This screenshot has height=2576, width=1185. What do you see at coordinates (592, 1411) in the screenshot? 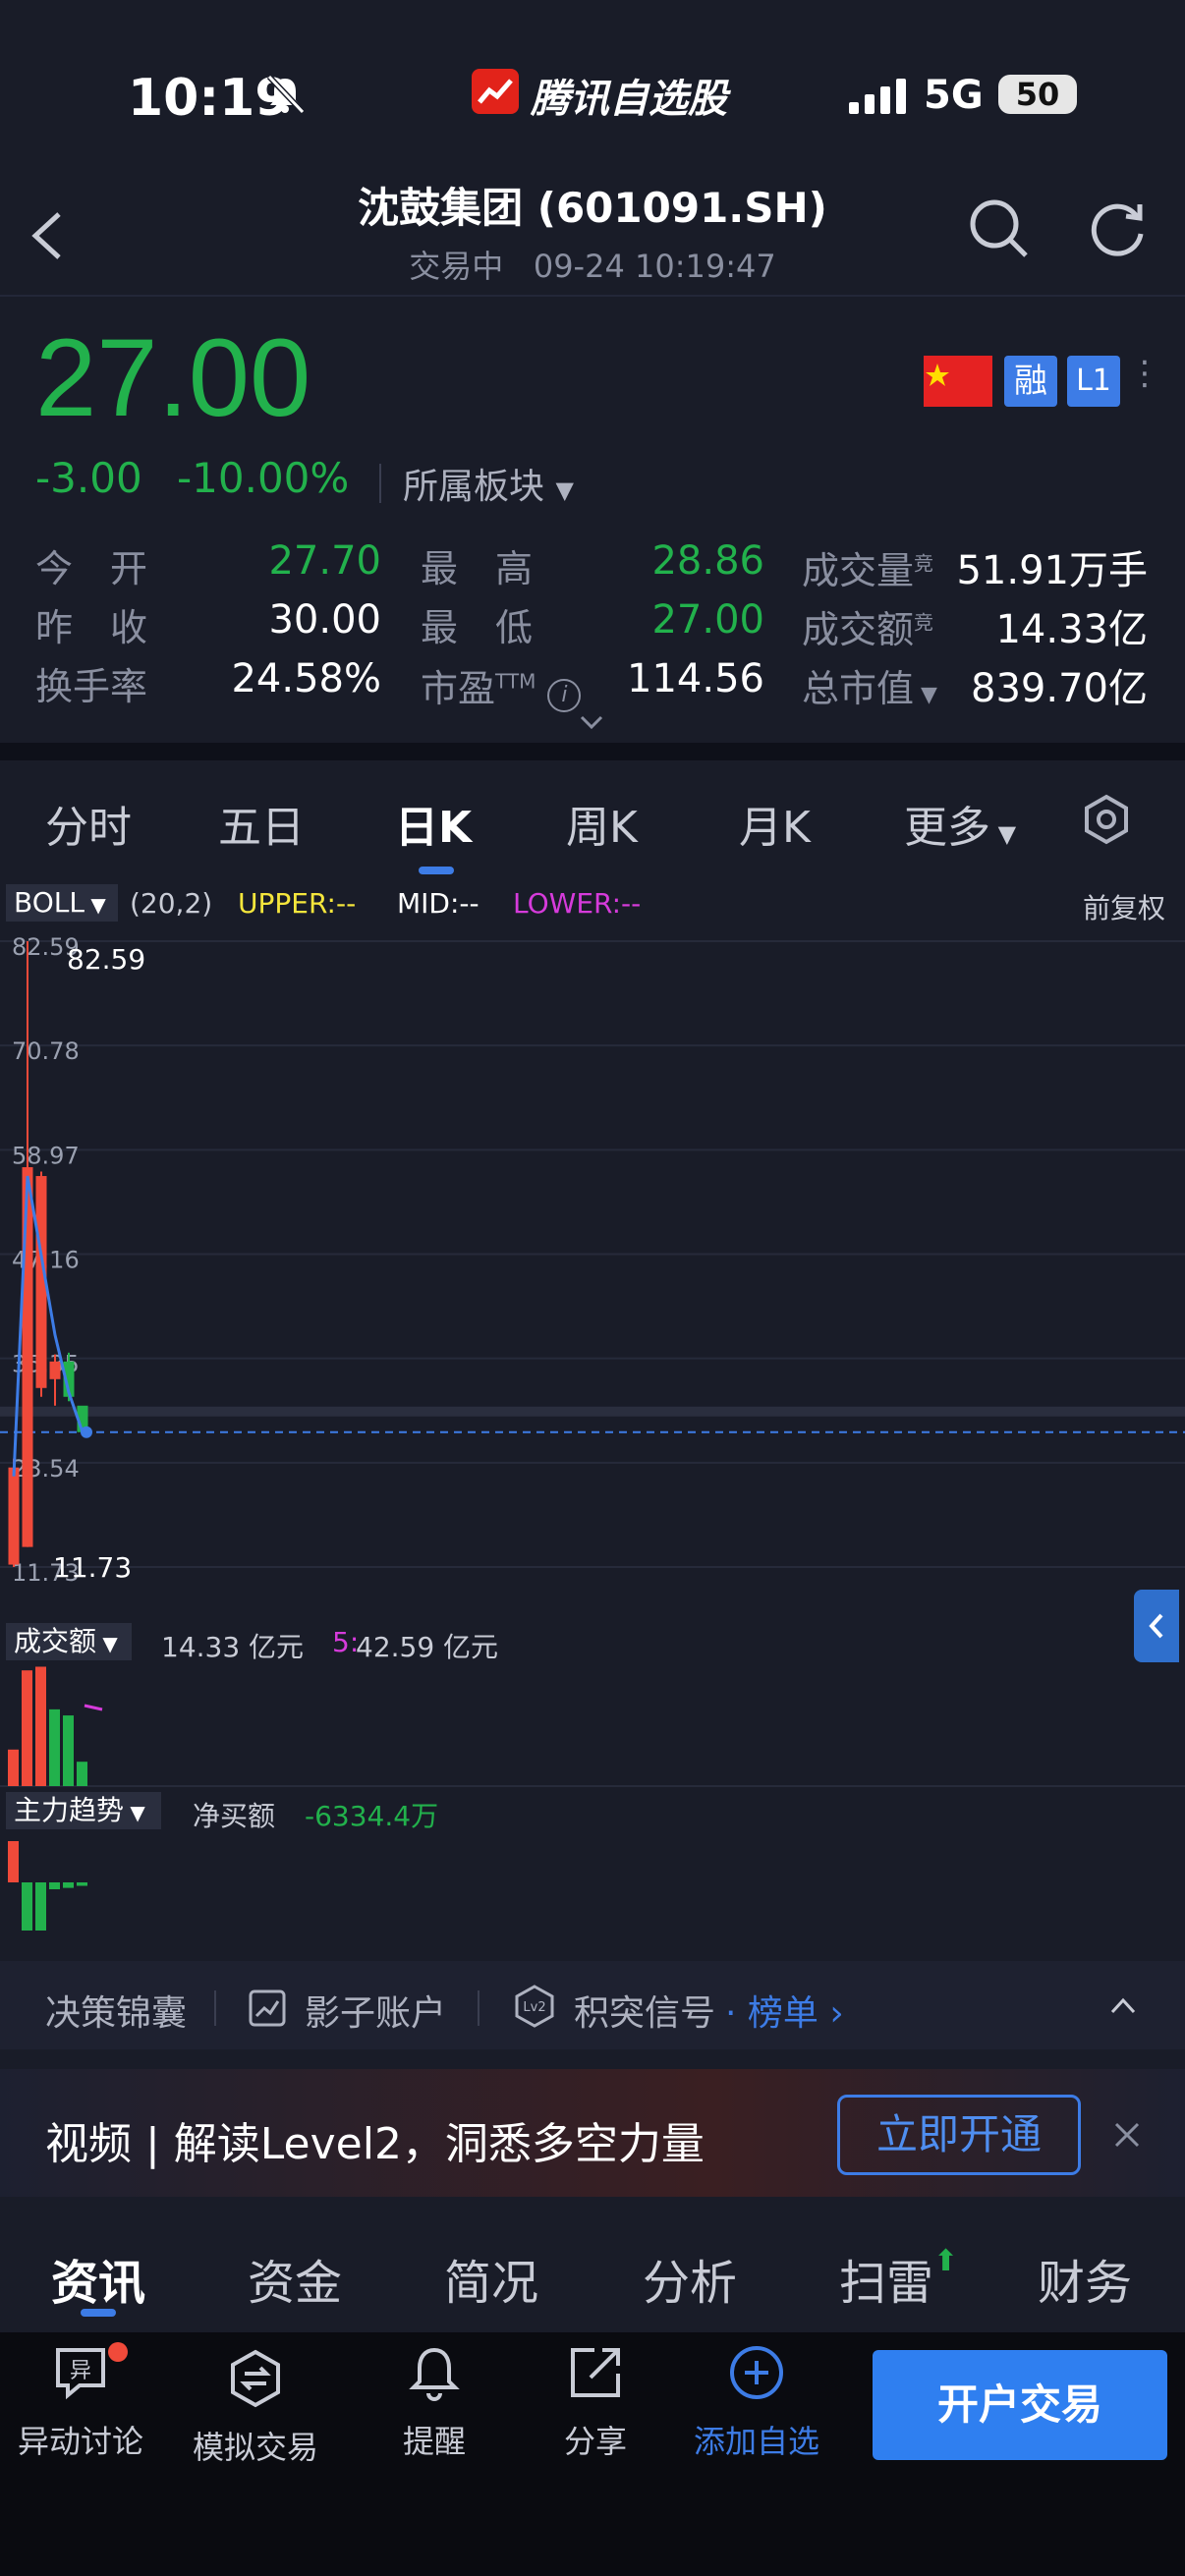
I see `price-band` at bounding box center [592, 1411].